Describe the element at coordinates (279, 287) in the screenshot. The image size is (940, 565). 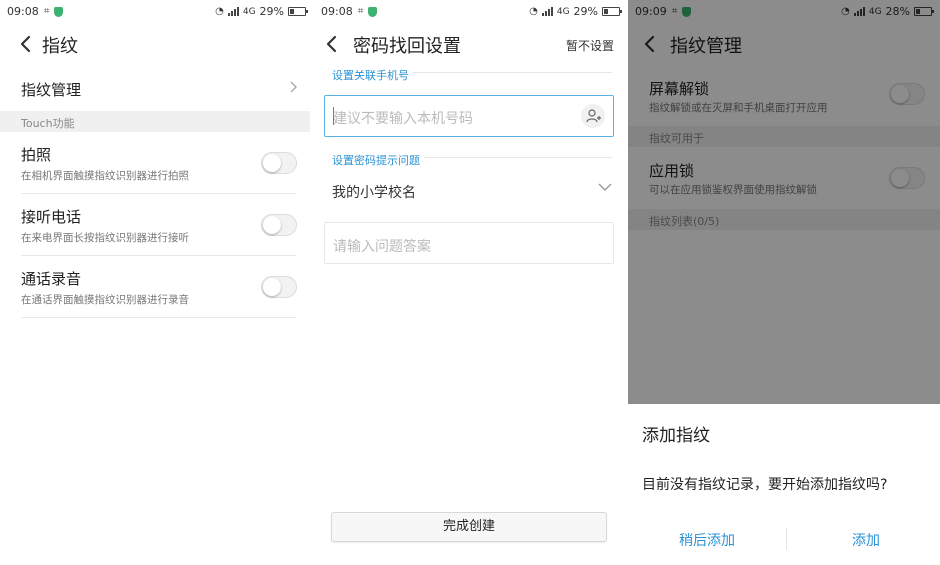
I see `call-recording-toggle` at that location.